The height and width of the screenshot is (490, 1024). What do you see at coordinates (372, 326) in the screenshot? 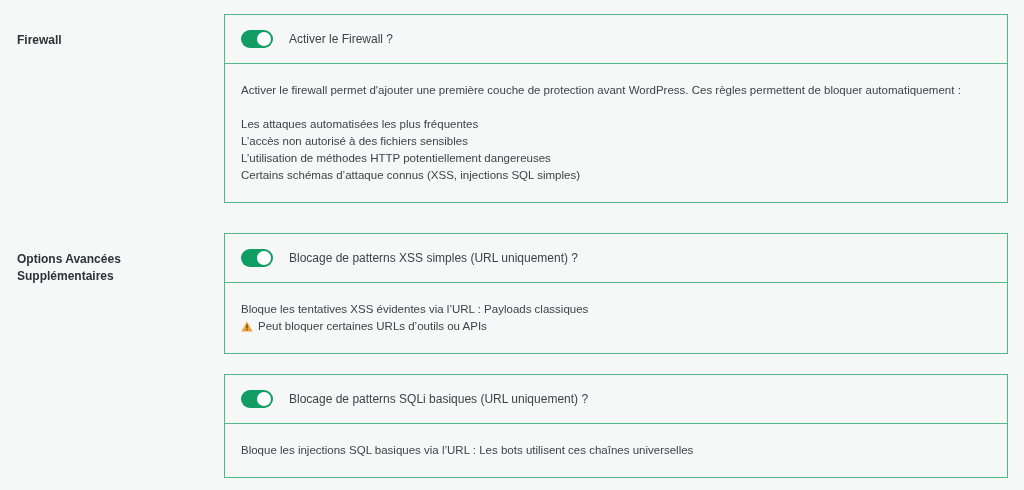
I see `warning-text: Peut bloquer certaines URLs d’outils ou APIs` at bounding box center [372, 326].